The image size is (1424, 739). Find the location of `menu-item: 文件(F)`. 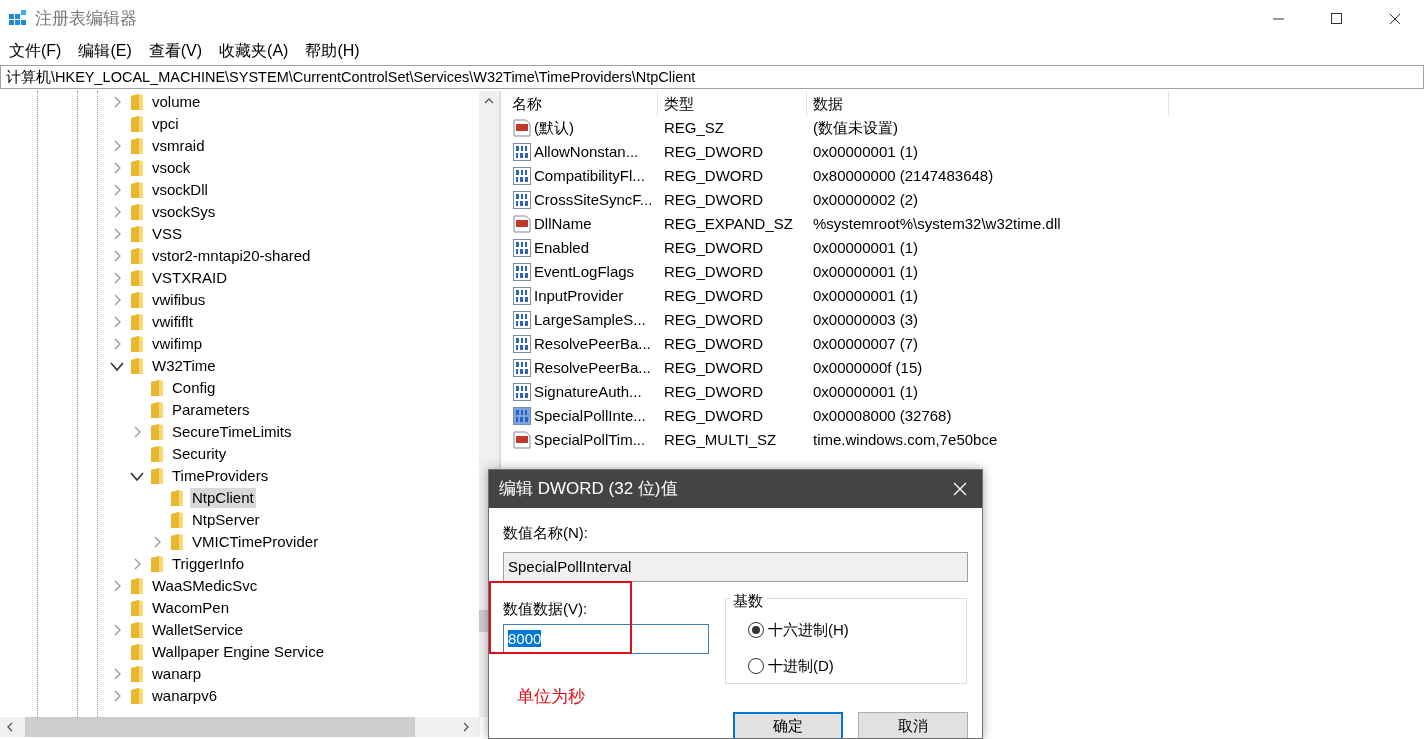

menu-item: 文件(F) is located at coordinates (35, 51).